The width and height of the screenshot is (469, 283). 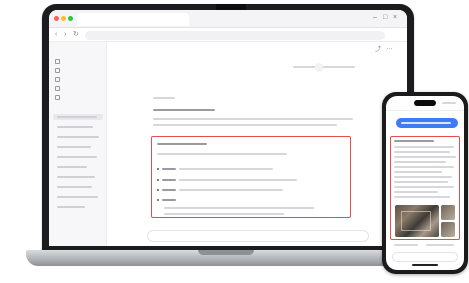 I want to click on browser-tab, so click(x=133, y=19).